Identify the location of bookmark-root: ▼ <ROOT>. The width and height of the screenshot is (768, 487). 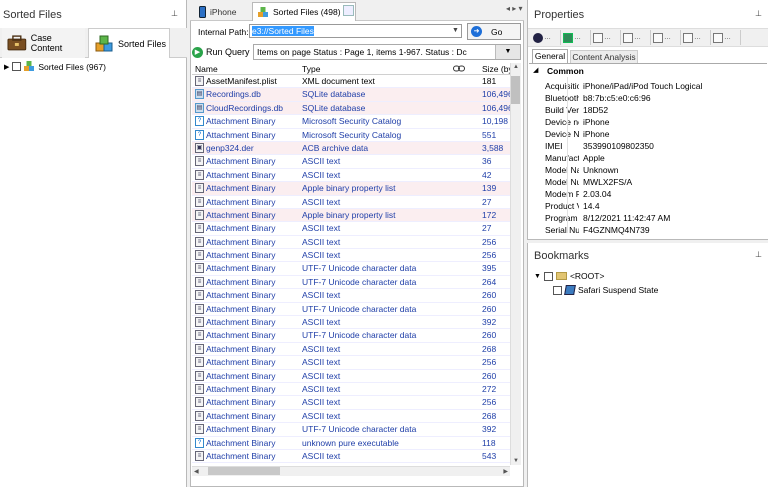
(569, 276).